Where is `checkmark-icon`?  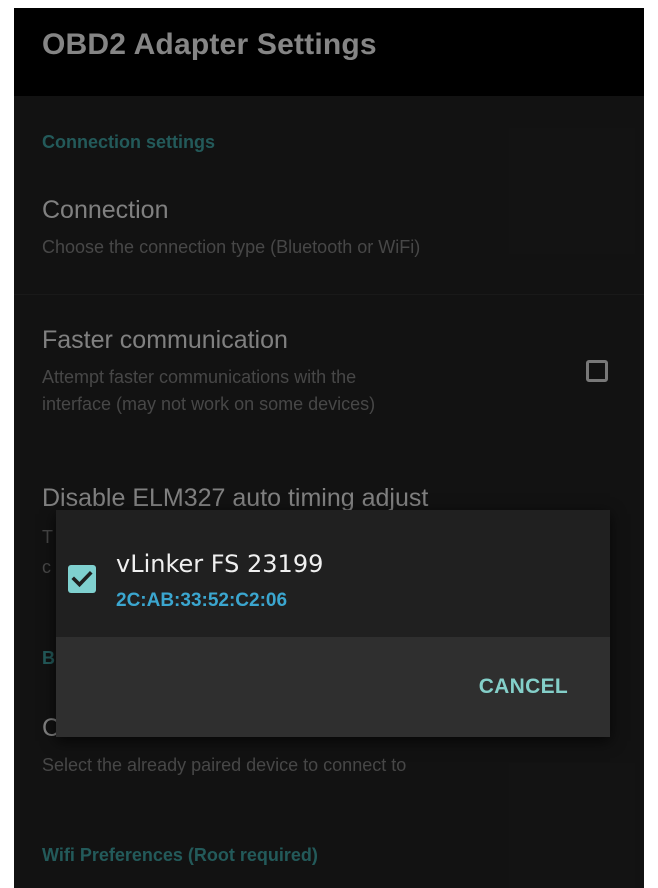 checkmark-icon is located at coordinates (82, 579).